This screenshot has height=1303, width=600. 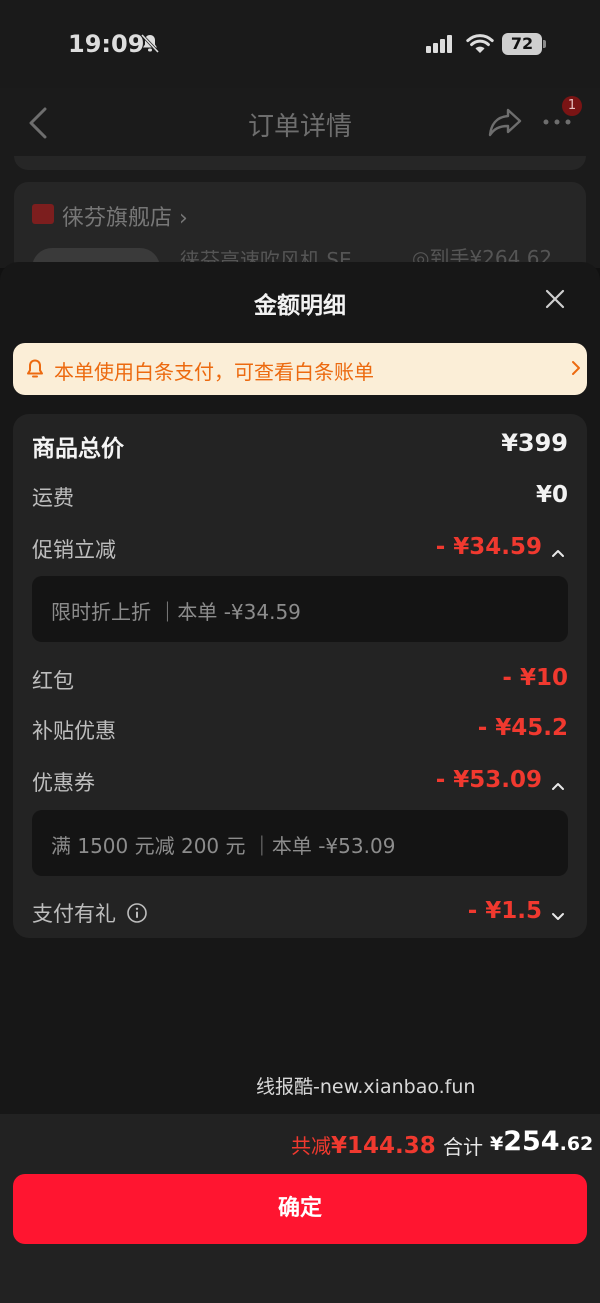 I want to click on row-goods-total: 商品总价 ¥399, so click(x=300, y=445).